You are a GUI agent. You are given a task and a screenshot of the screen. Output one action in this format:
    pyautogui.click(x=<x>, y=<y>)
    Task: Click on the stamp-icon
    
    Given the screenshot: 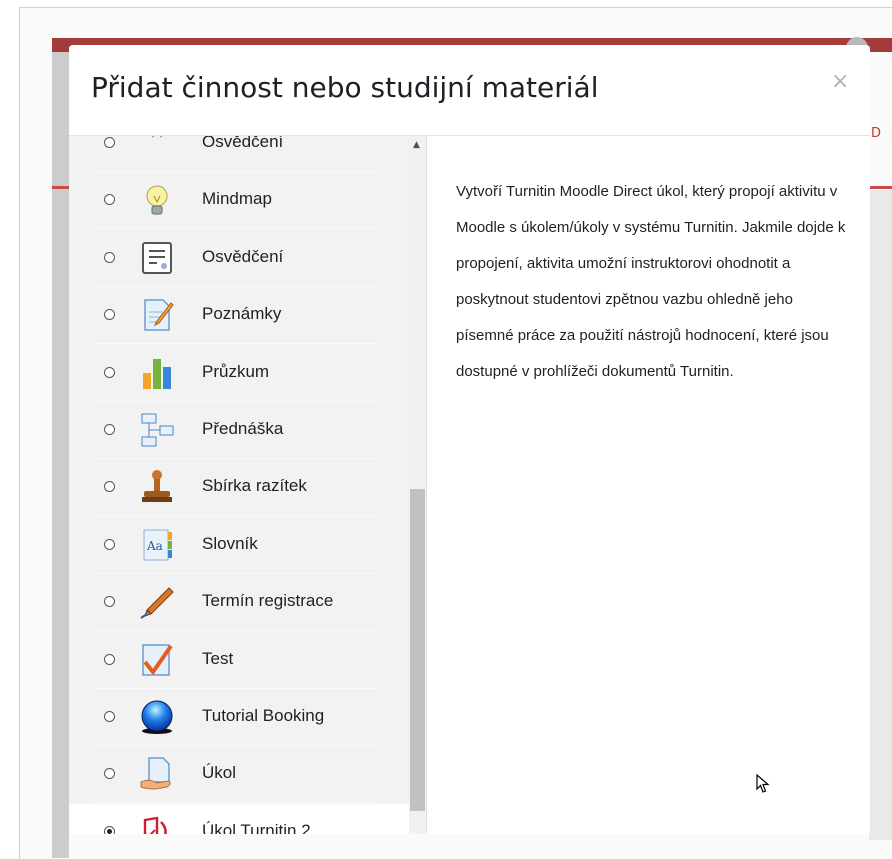 What is the action you would take?
    pyautogui.click(x=157, y=487)
    